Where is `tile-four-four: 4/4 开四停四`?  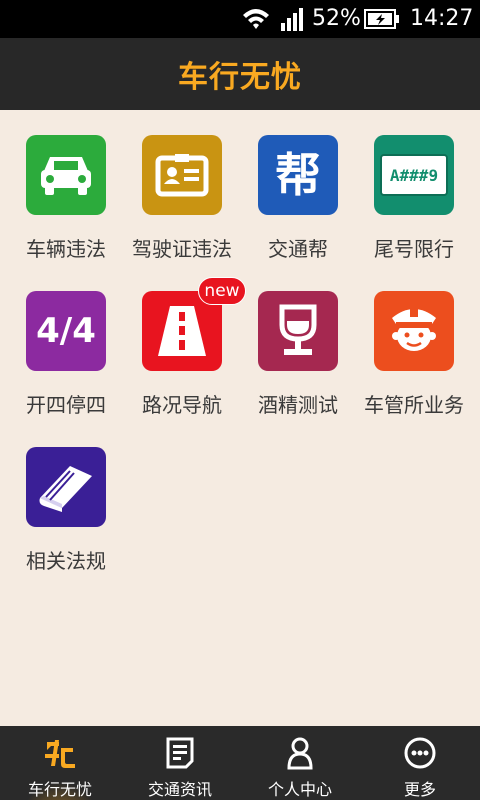
tile-four-four: 4/4 开四停四 is located at coordinates (66, 341).